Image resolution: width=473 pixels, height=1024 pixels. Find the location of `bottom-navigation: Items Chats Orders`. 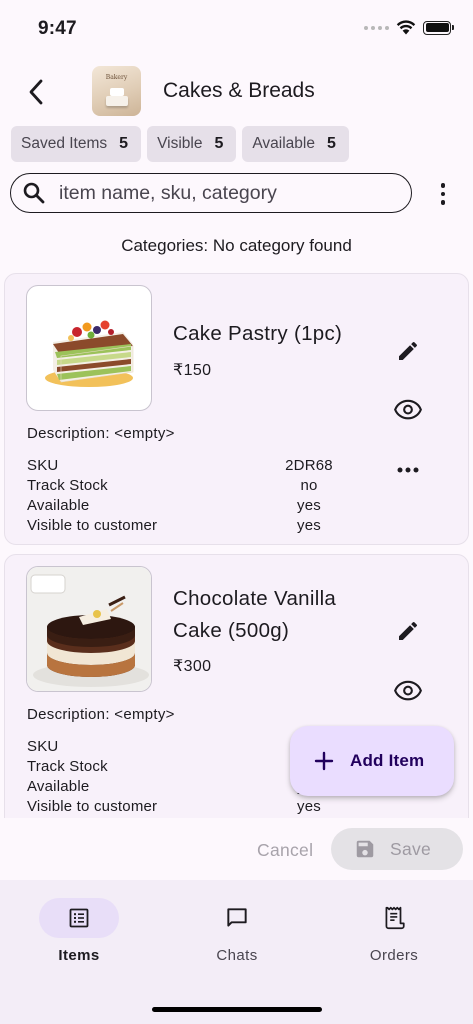

bottom-navigation: Items Chats Orders is located at coordinates (236, 952).